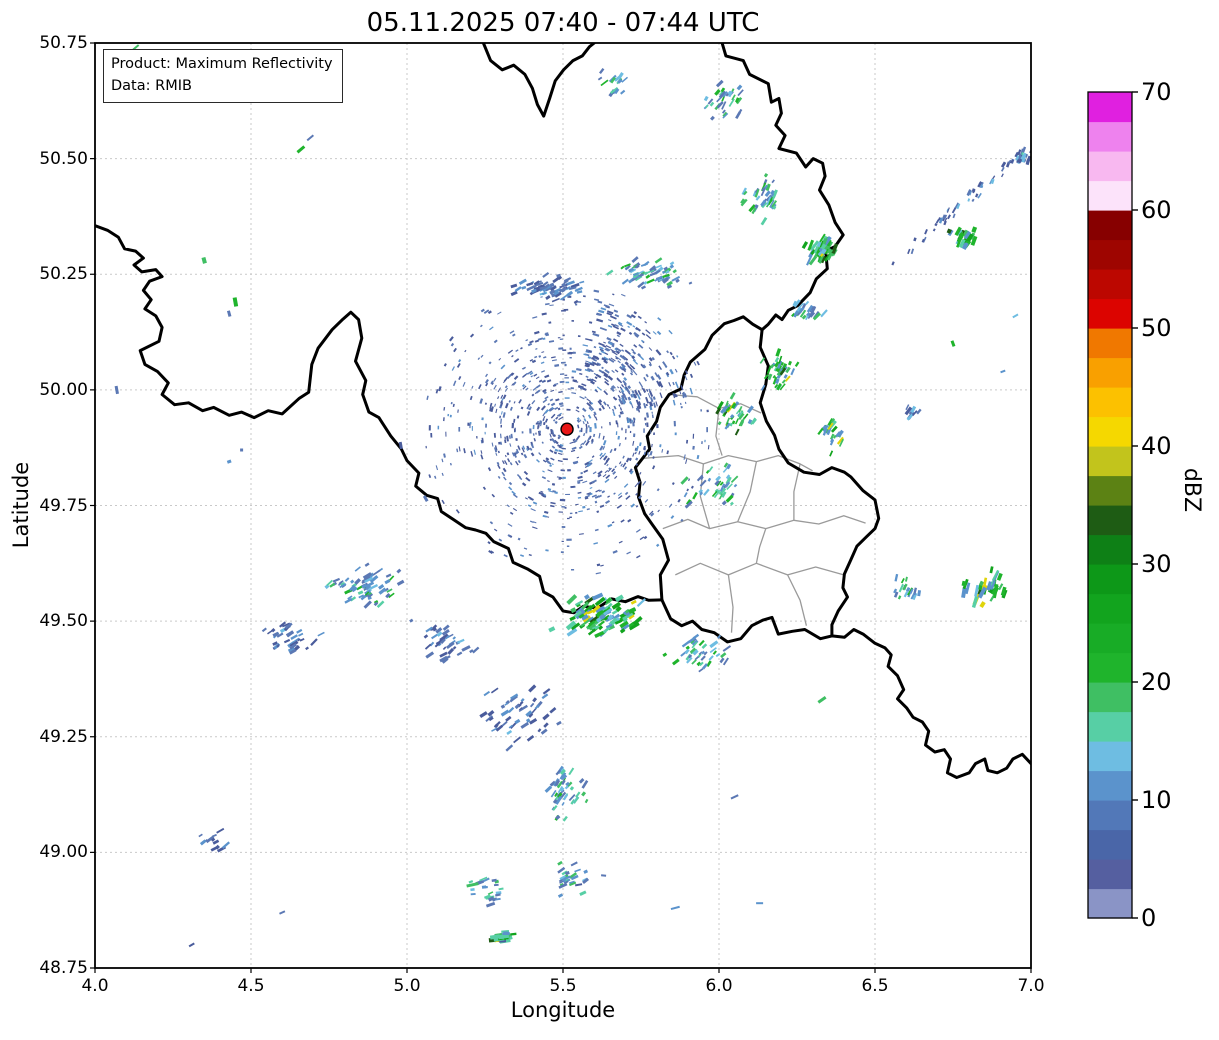  I want to click on y-tick-label: 49.00, so click(63, 852).